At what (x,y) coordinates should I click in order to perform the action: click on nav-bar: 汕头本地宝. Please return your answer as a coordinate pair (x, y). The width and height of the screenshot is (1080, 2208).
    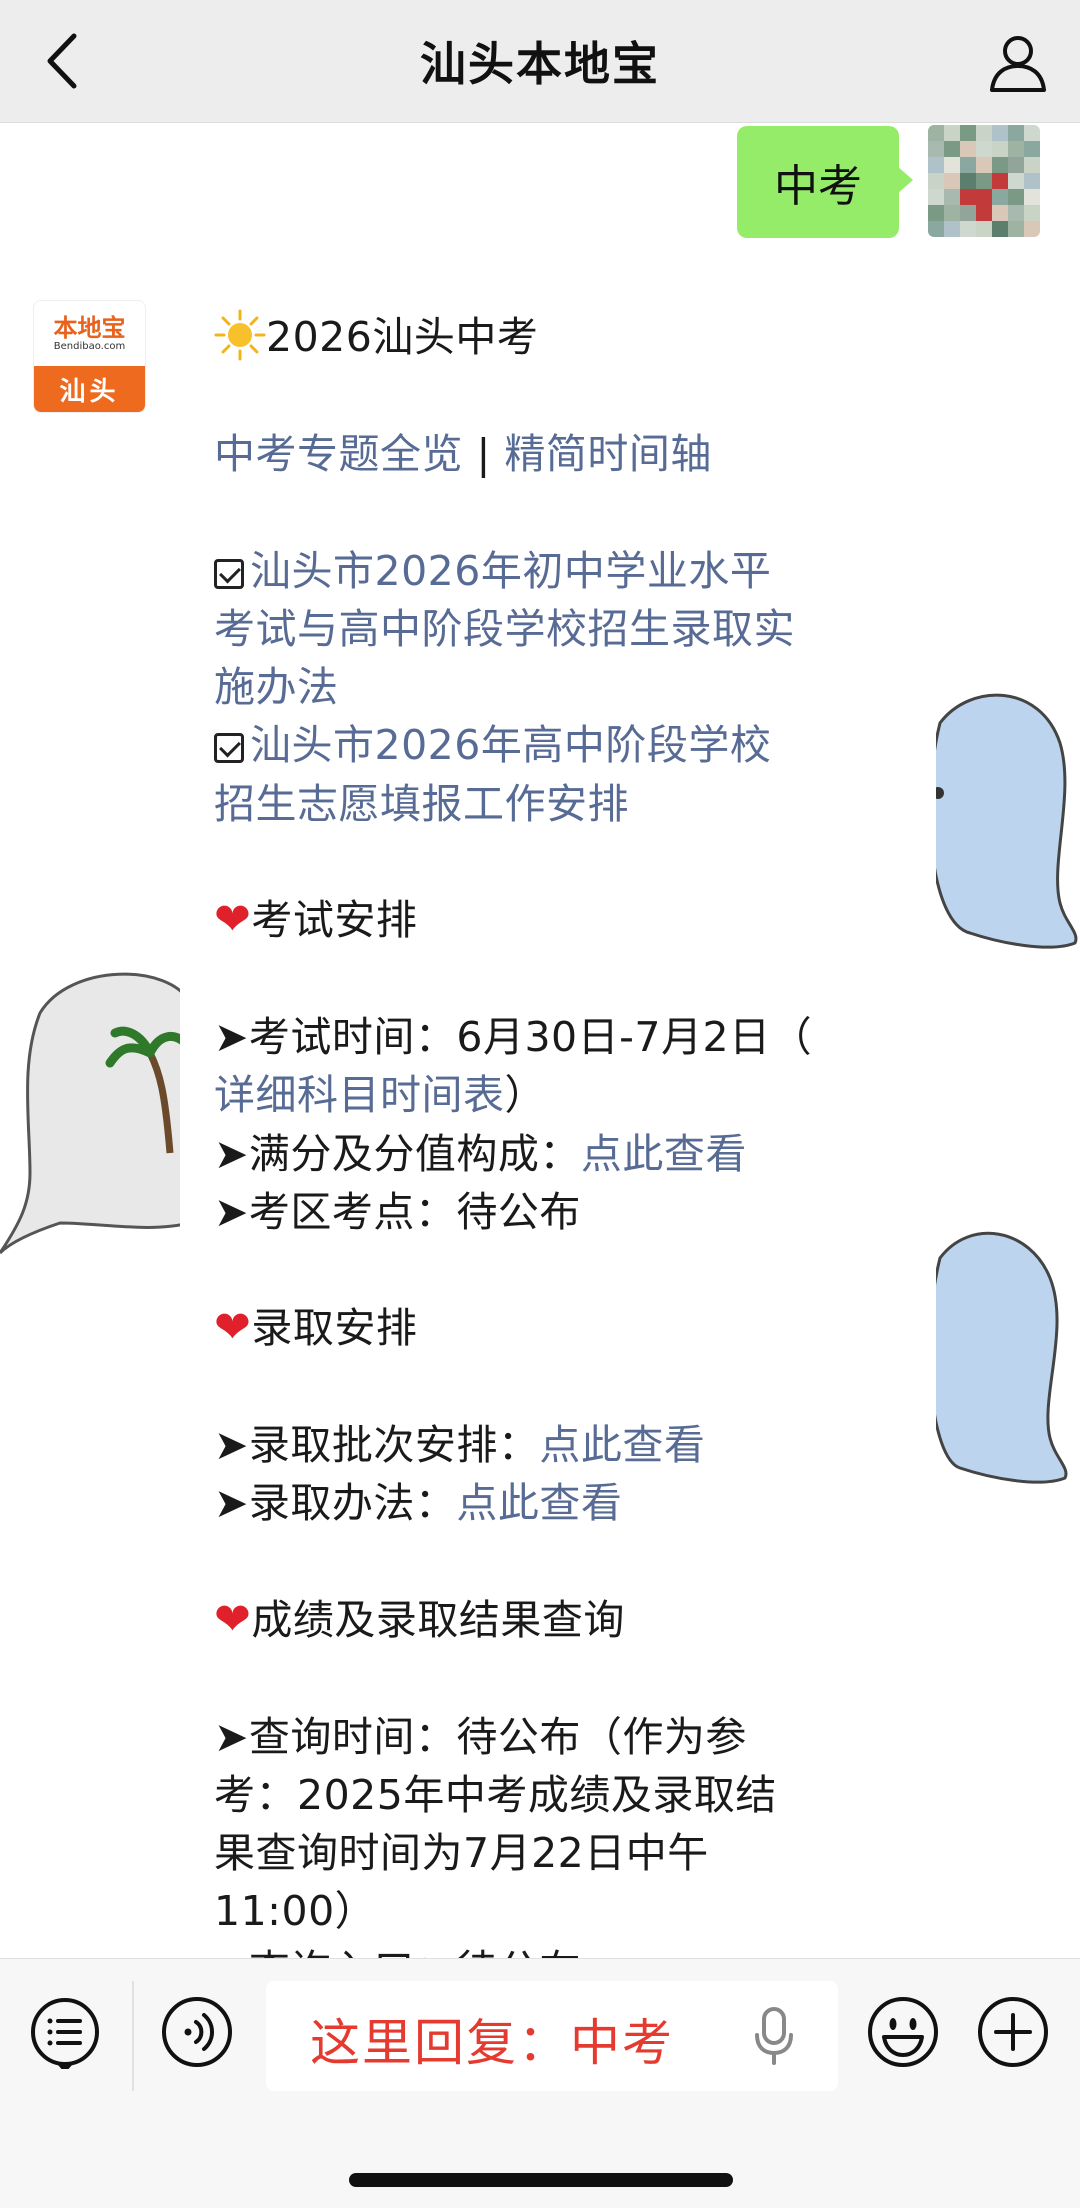
    Looking at the image, I should click on (540, 61).